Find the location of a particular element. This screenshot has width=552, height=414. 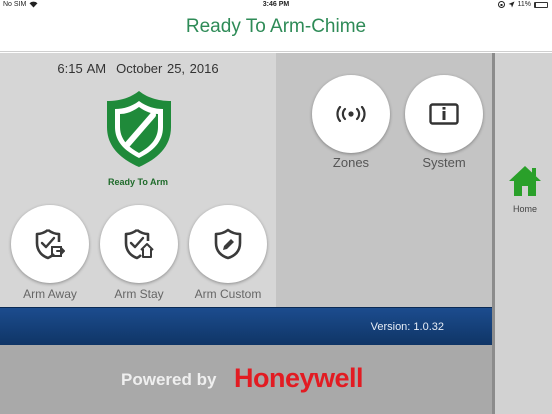

panel-datetime: 6:15 AM October 25, 2016 is located at coordinates (138, 68).